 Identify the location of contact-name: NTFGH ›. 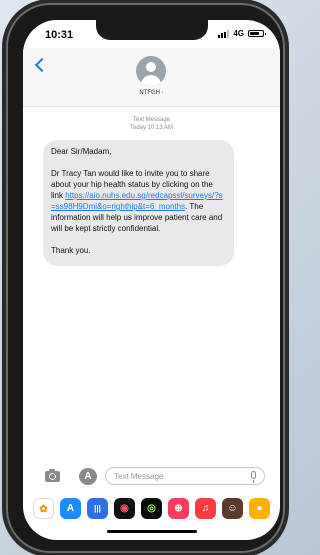
(151, 93).